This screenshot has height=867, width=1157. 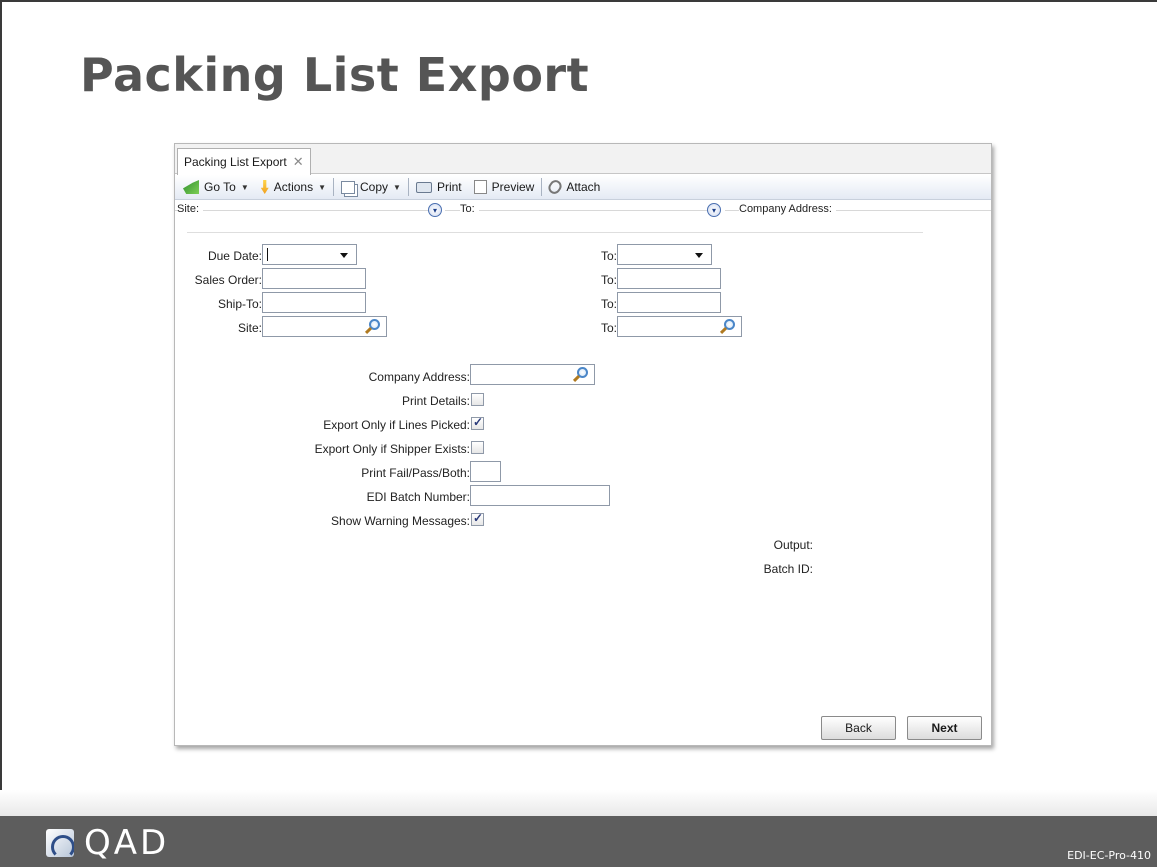 I want to click on sales-order-to-field, so click(x=669, y=278).